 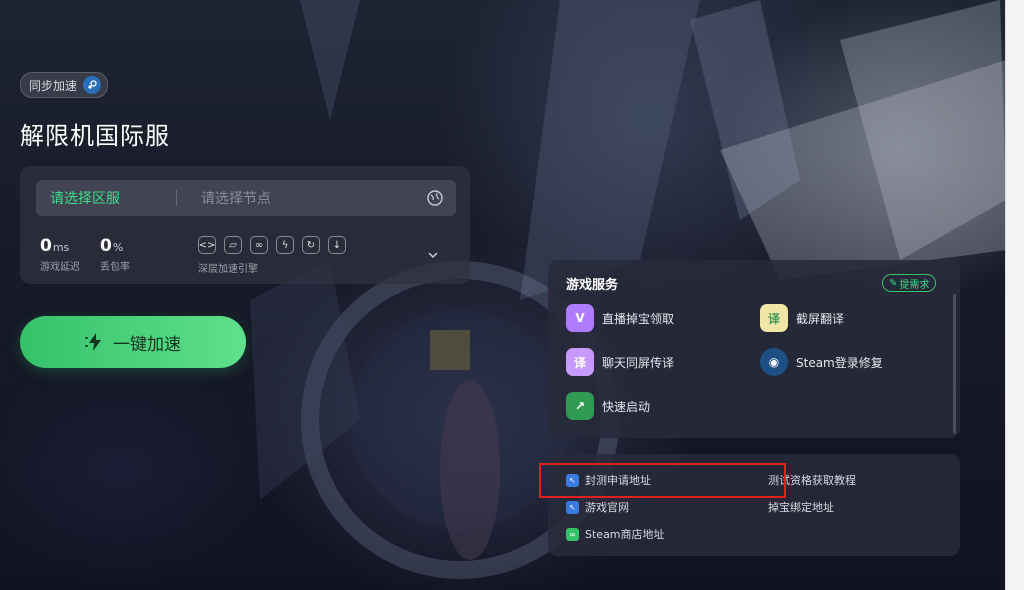 What do you see at coordinates (954, 364) in the screenshot?
I see `services-scrollbar` at bounding box center [954, 364].